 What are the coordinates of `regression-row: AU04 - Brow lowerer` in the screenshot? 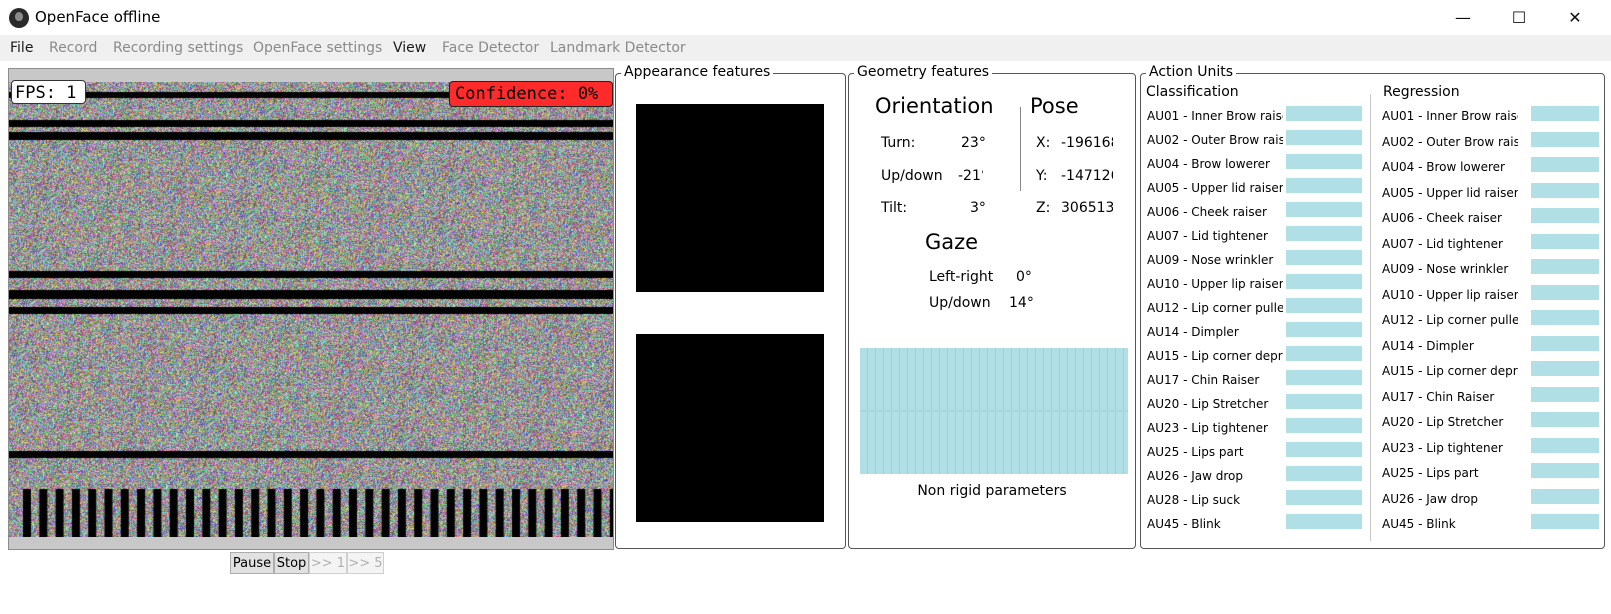 It's located at (1489, 166).